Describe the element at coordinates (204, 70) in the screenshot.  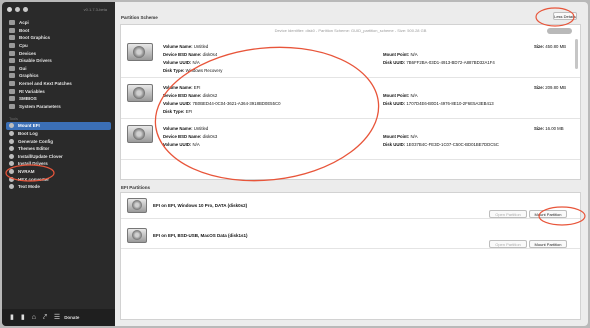
I see `disk-type-value: Windows Recovery` at that location.